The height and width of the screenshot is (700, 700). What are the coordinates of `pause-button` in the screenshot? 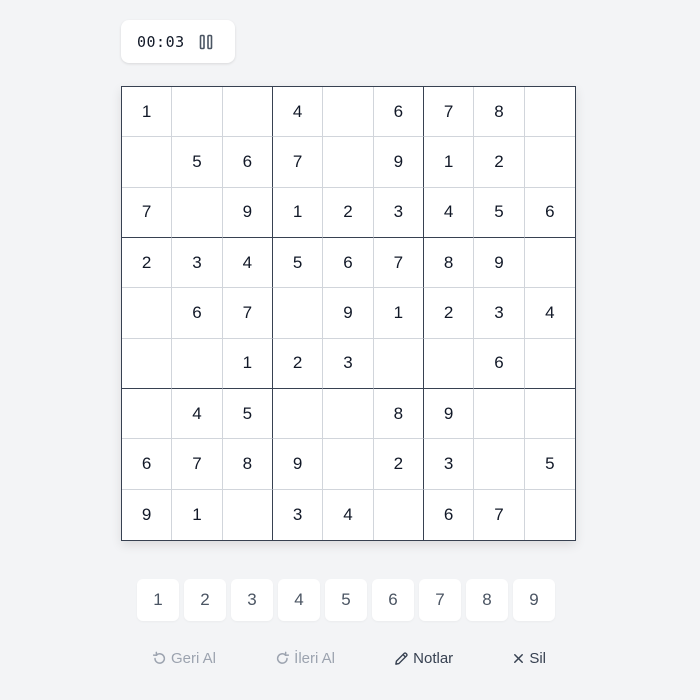 It's located at (206, 42).